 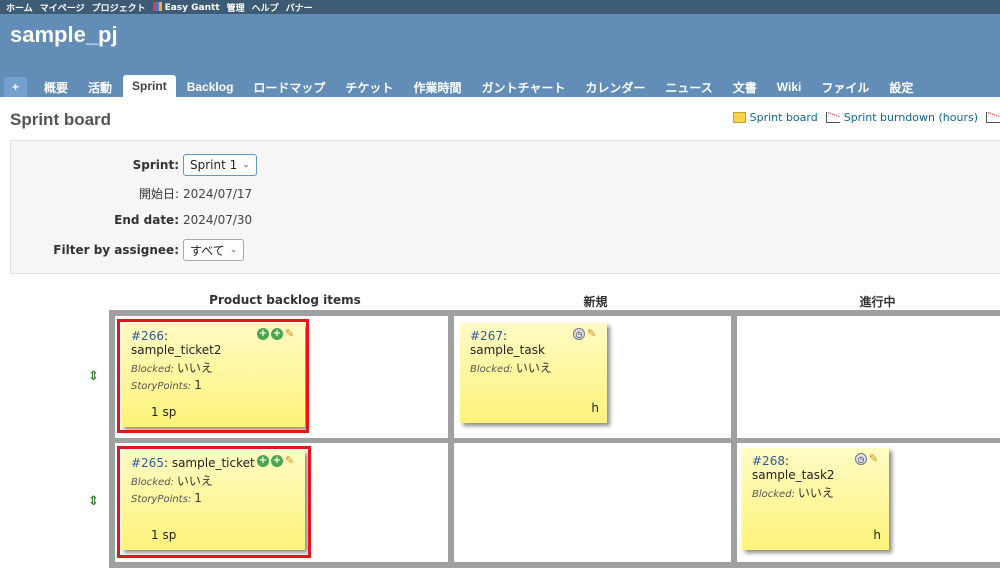 What do you see at coordinates (236, 7) in the screenshot?
I see `menu-admin: 管理` at bounding box center [236, 7].